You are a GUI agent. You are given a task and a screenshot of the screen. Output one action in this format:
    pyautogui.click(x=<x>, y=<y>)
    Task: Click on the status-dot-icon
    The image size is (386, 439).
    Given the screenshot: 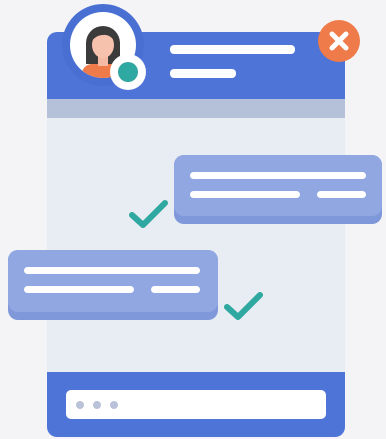 What is the action you would take?
    pyautogui.click(x=128, y=72)
    